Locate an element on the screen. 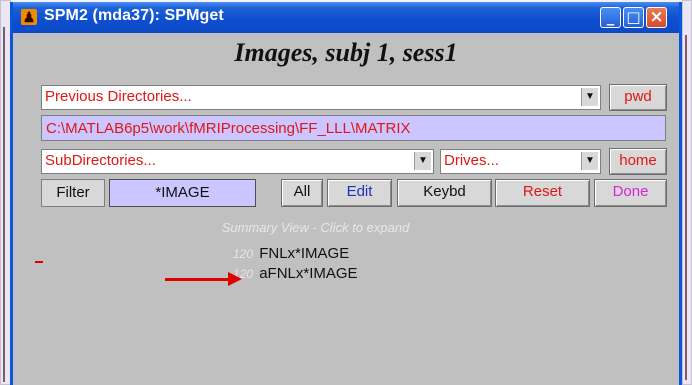  background-panel-right is located at coordinates (687, 192).